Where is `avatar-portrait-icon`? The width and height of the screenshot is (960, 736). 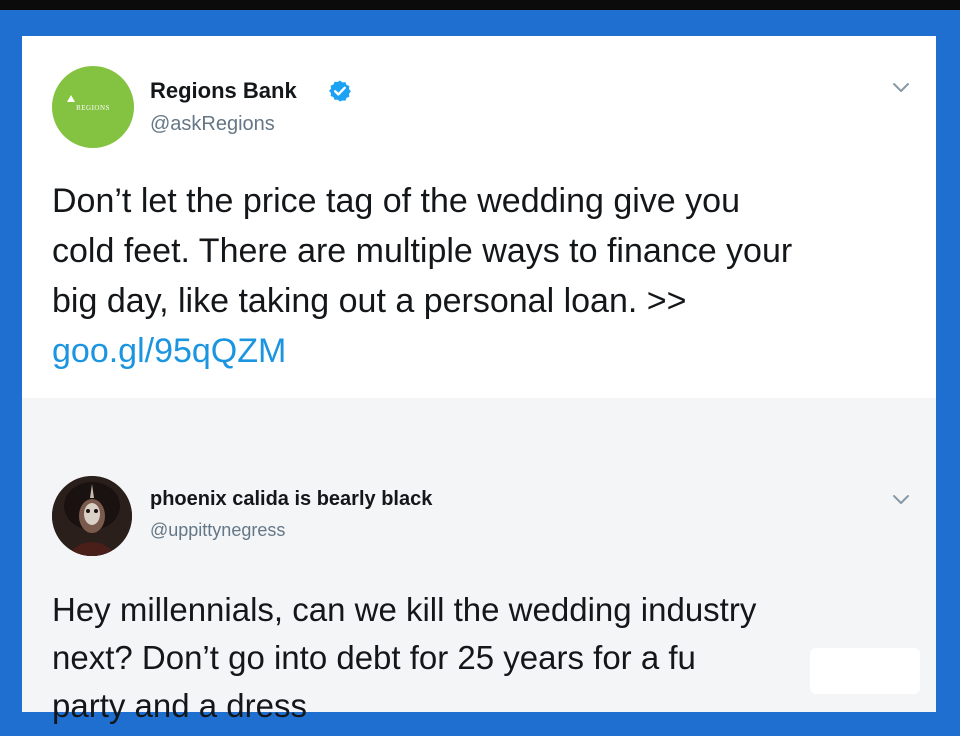
avatar-portrait-icon is located at coordinates (92, 516).